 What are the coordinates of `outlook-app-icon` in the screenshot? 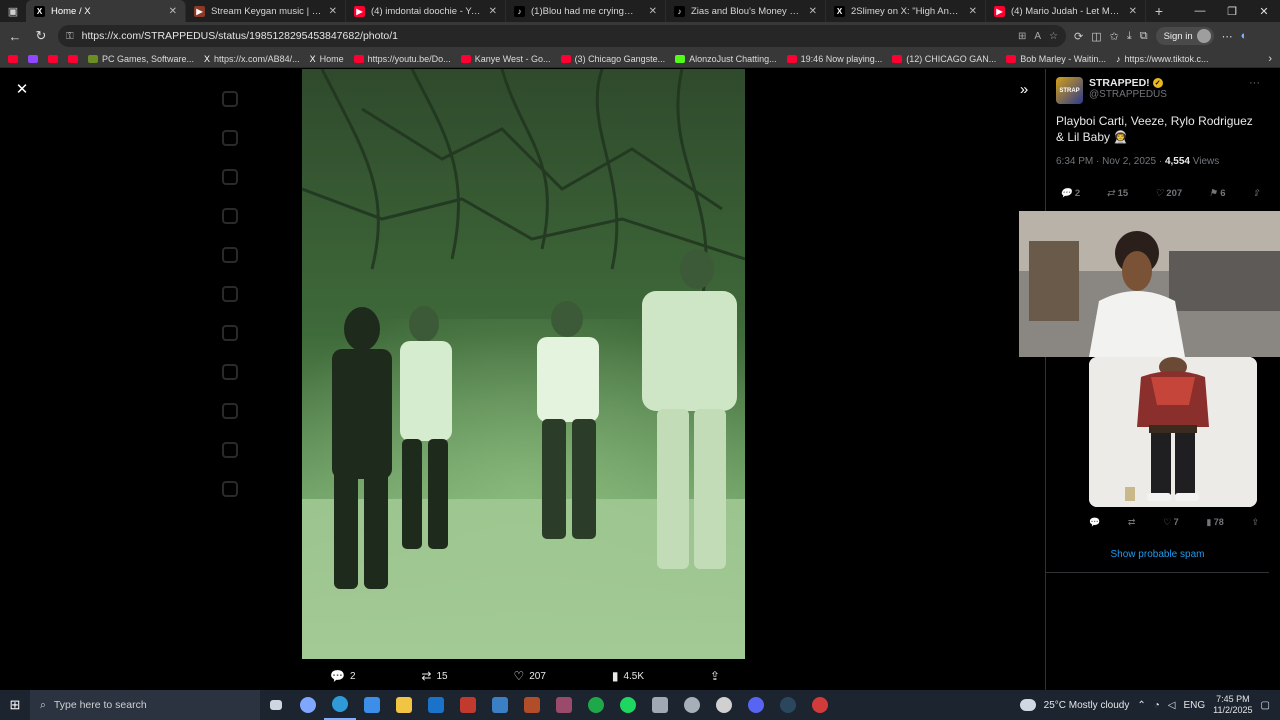 It's located at (436, 705).